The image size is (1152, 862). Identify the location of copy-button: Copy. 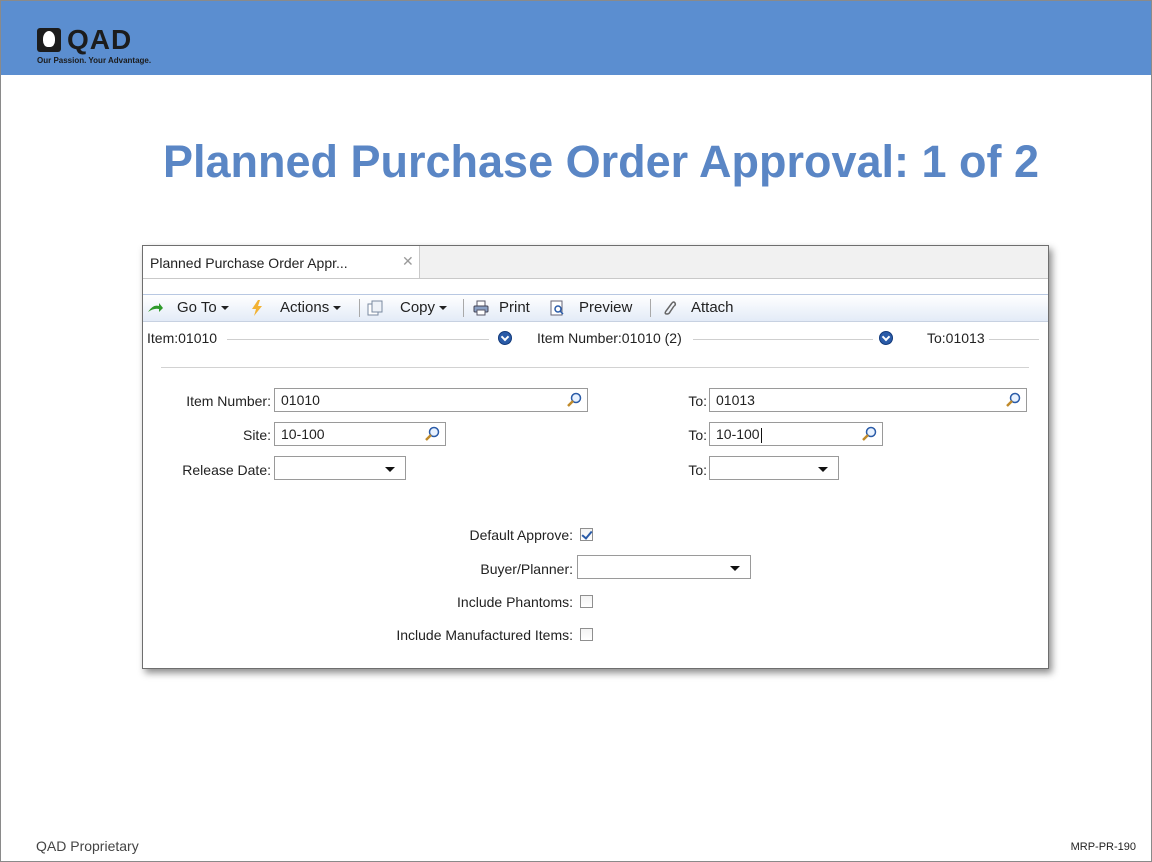
(424, 308).